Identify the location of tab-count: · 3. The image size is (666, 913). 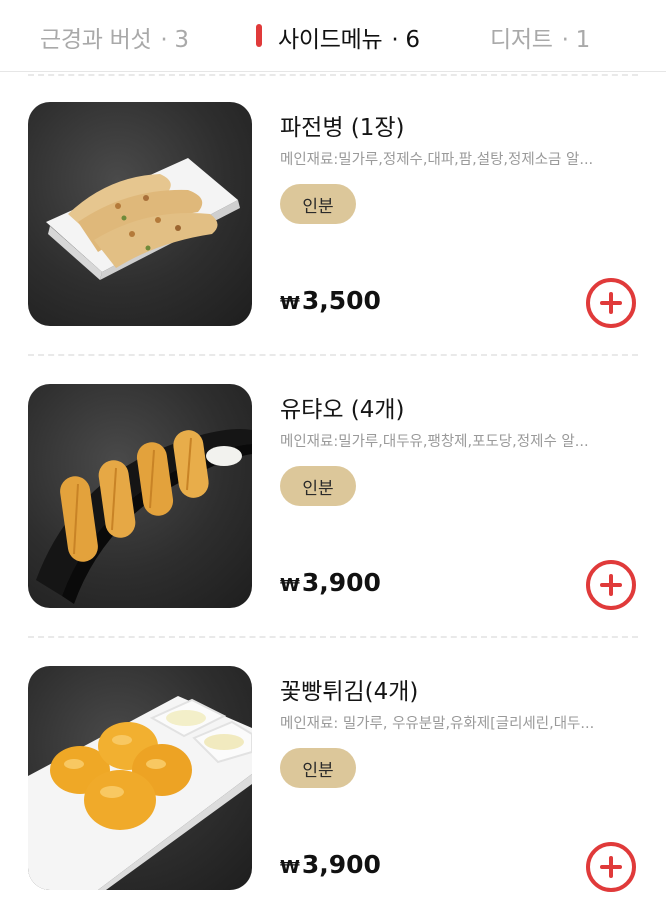
(174, 40).